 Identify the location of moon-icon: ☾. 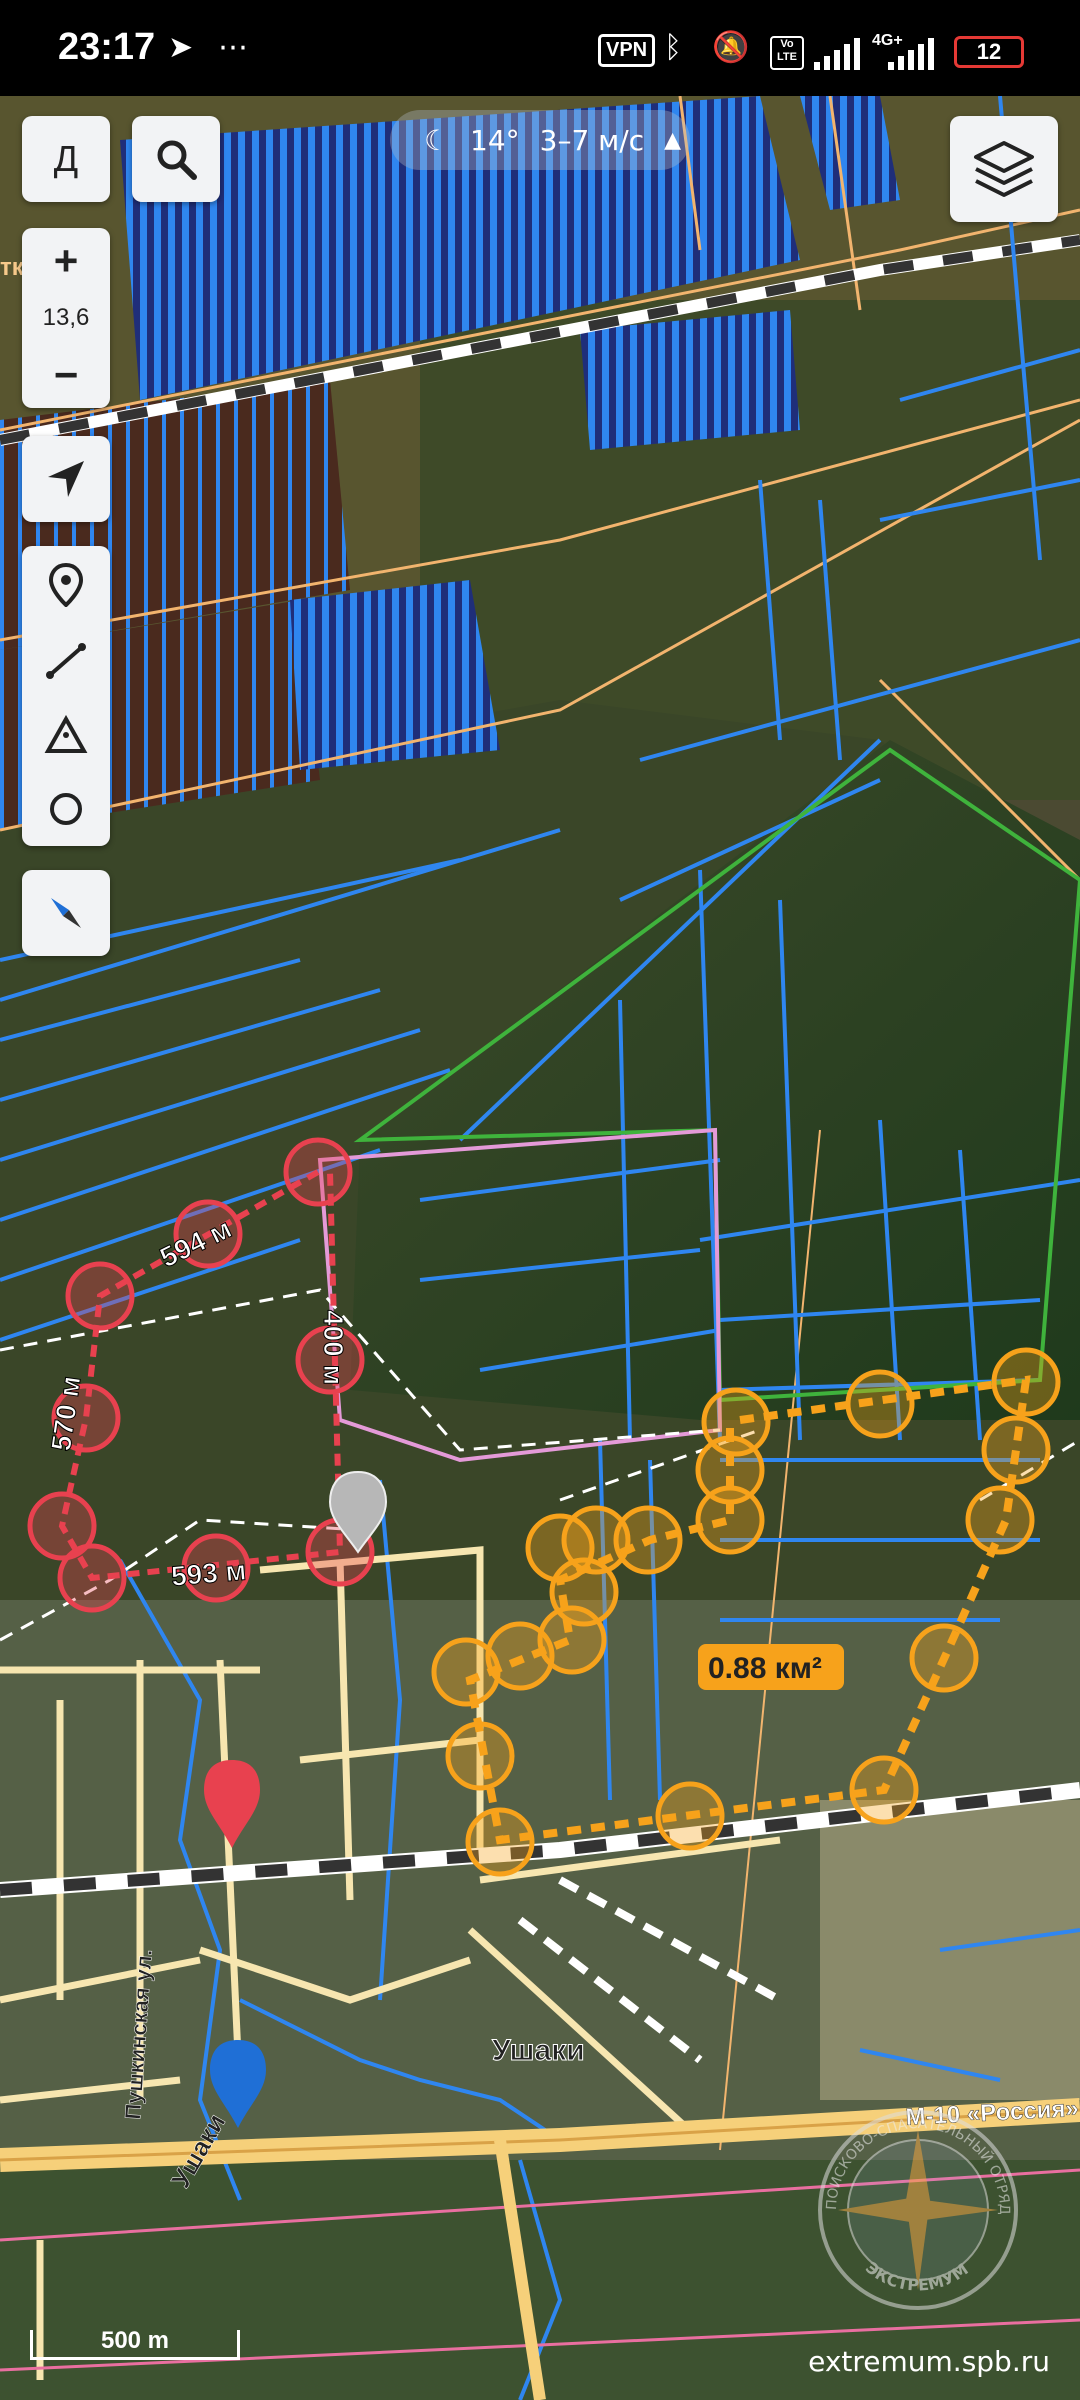
(437, 140).